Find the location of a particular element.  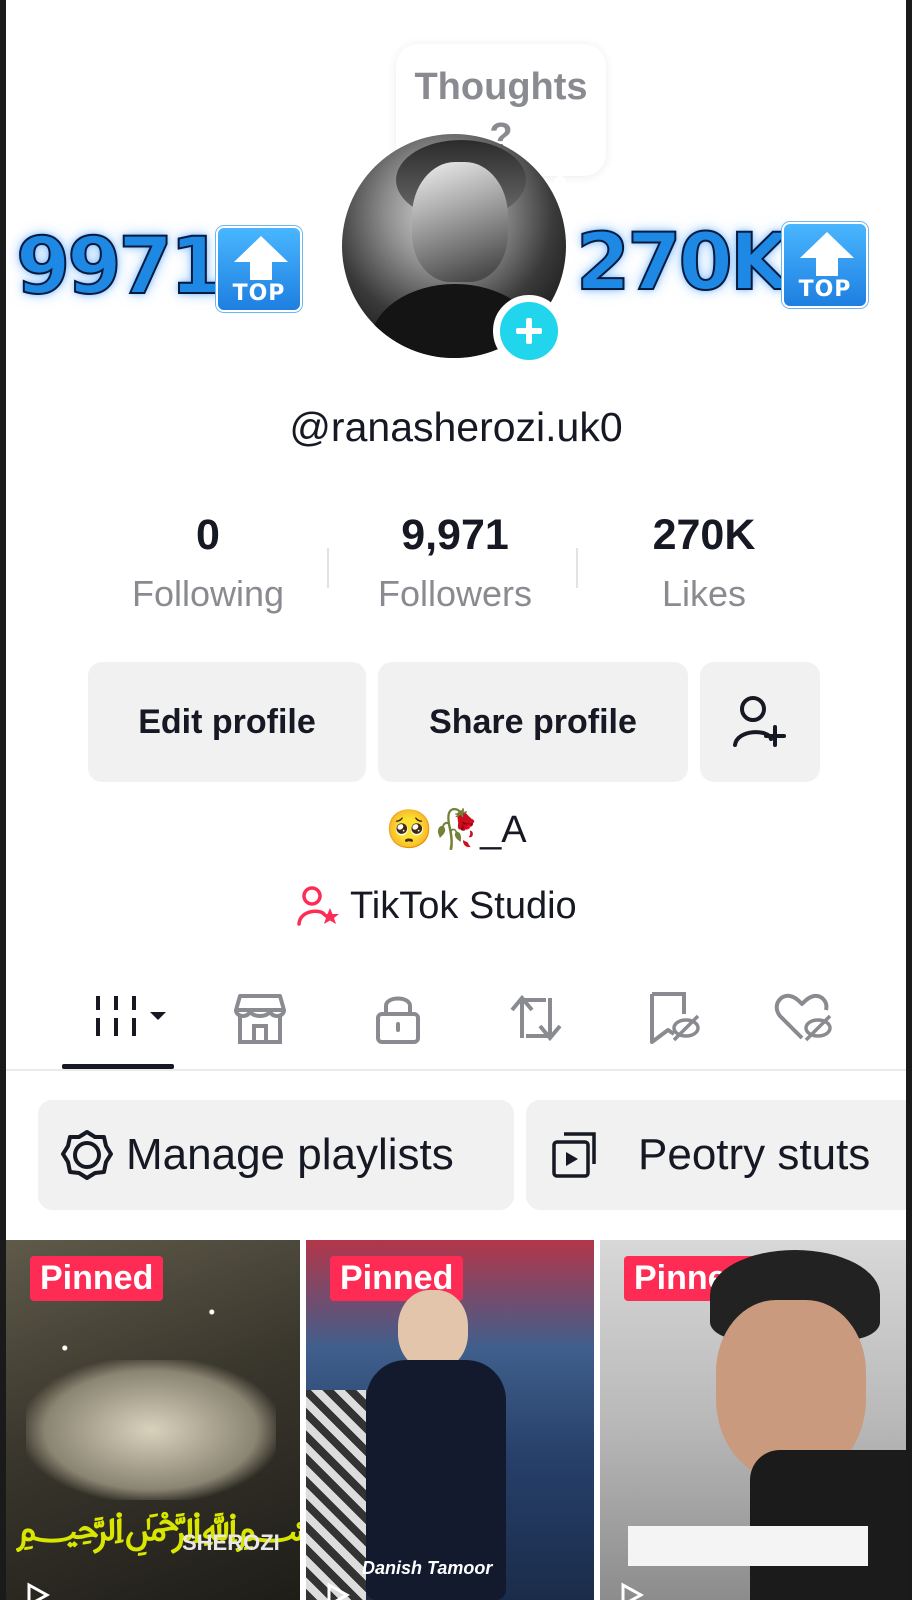

thought-bubble-tail-small is located at coordinates (560, 182).